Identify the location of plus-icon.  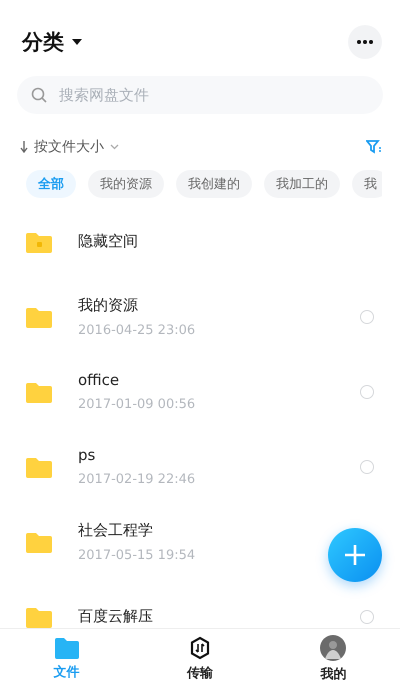
(355, 555).